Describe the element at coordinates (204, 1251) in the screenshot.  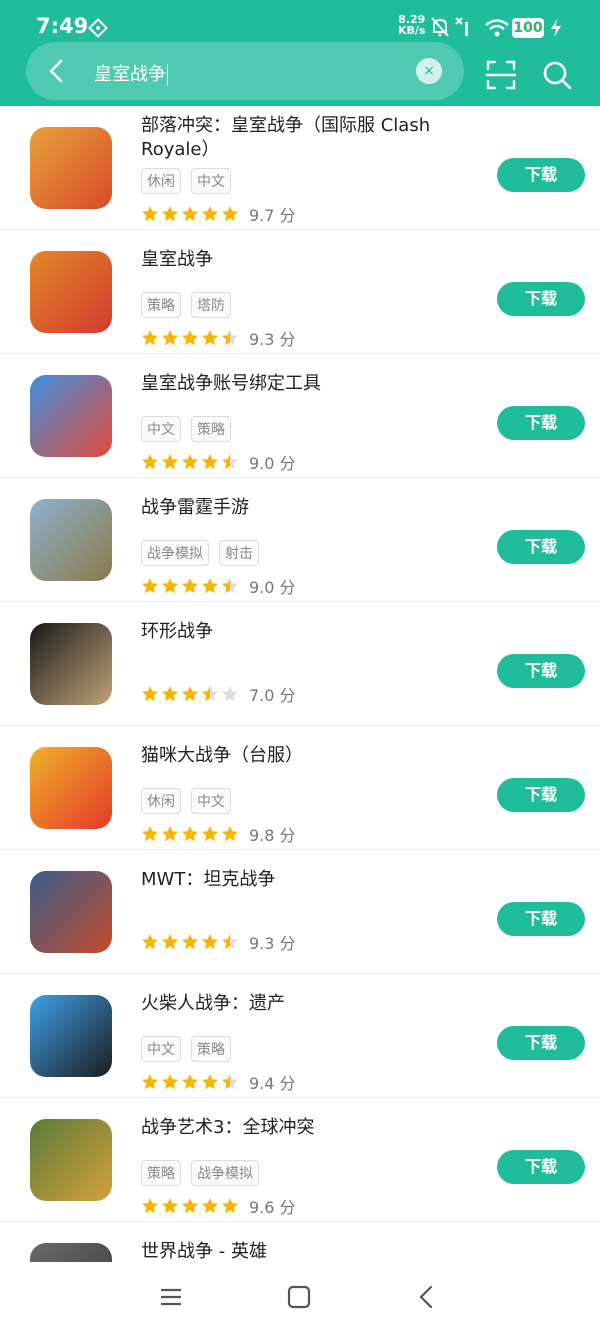
I see `app-name: 世界战争 - 英雄` at that location.